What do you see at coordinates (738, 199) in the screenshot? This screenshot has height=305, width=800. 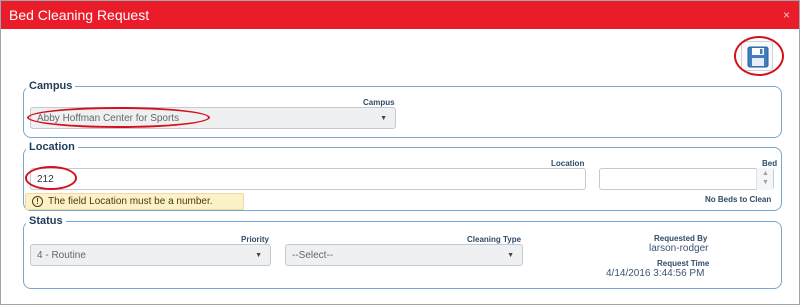 I see `no-beds-text: No Beds to Clean` at bounding box center [738, 199].